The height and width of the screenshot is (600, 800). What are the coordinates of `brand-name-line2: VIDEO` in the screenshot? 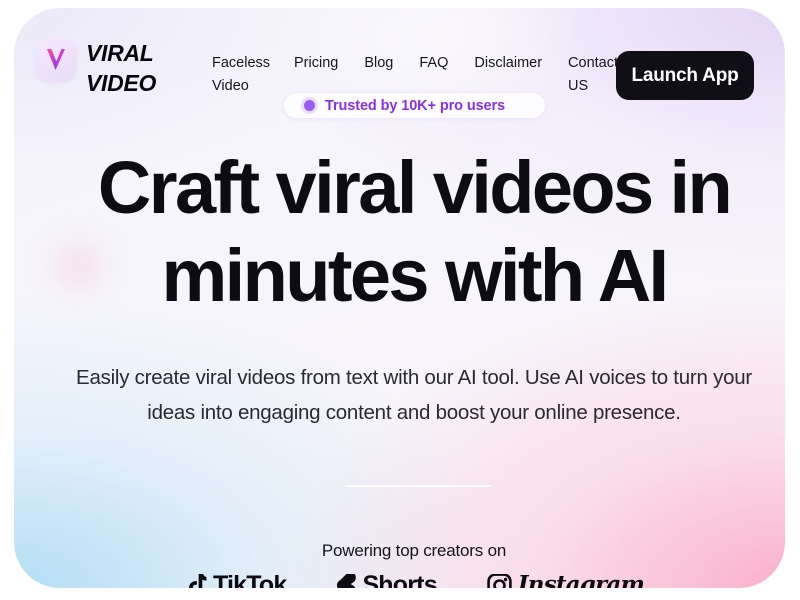 It's located at (121, 83).